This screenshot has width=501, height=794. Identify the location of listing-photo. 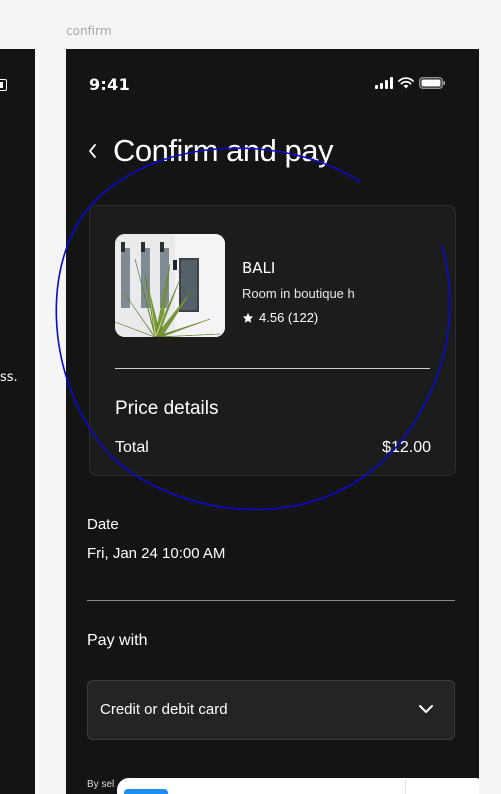
(170, 285).